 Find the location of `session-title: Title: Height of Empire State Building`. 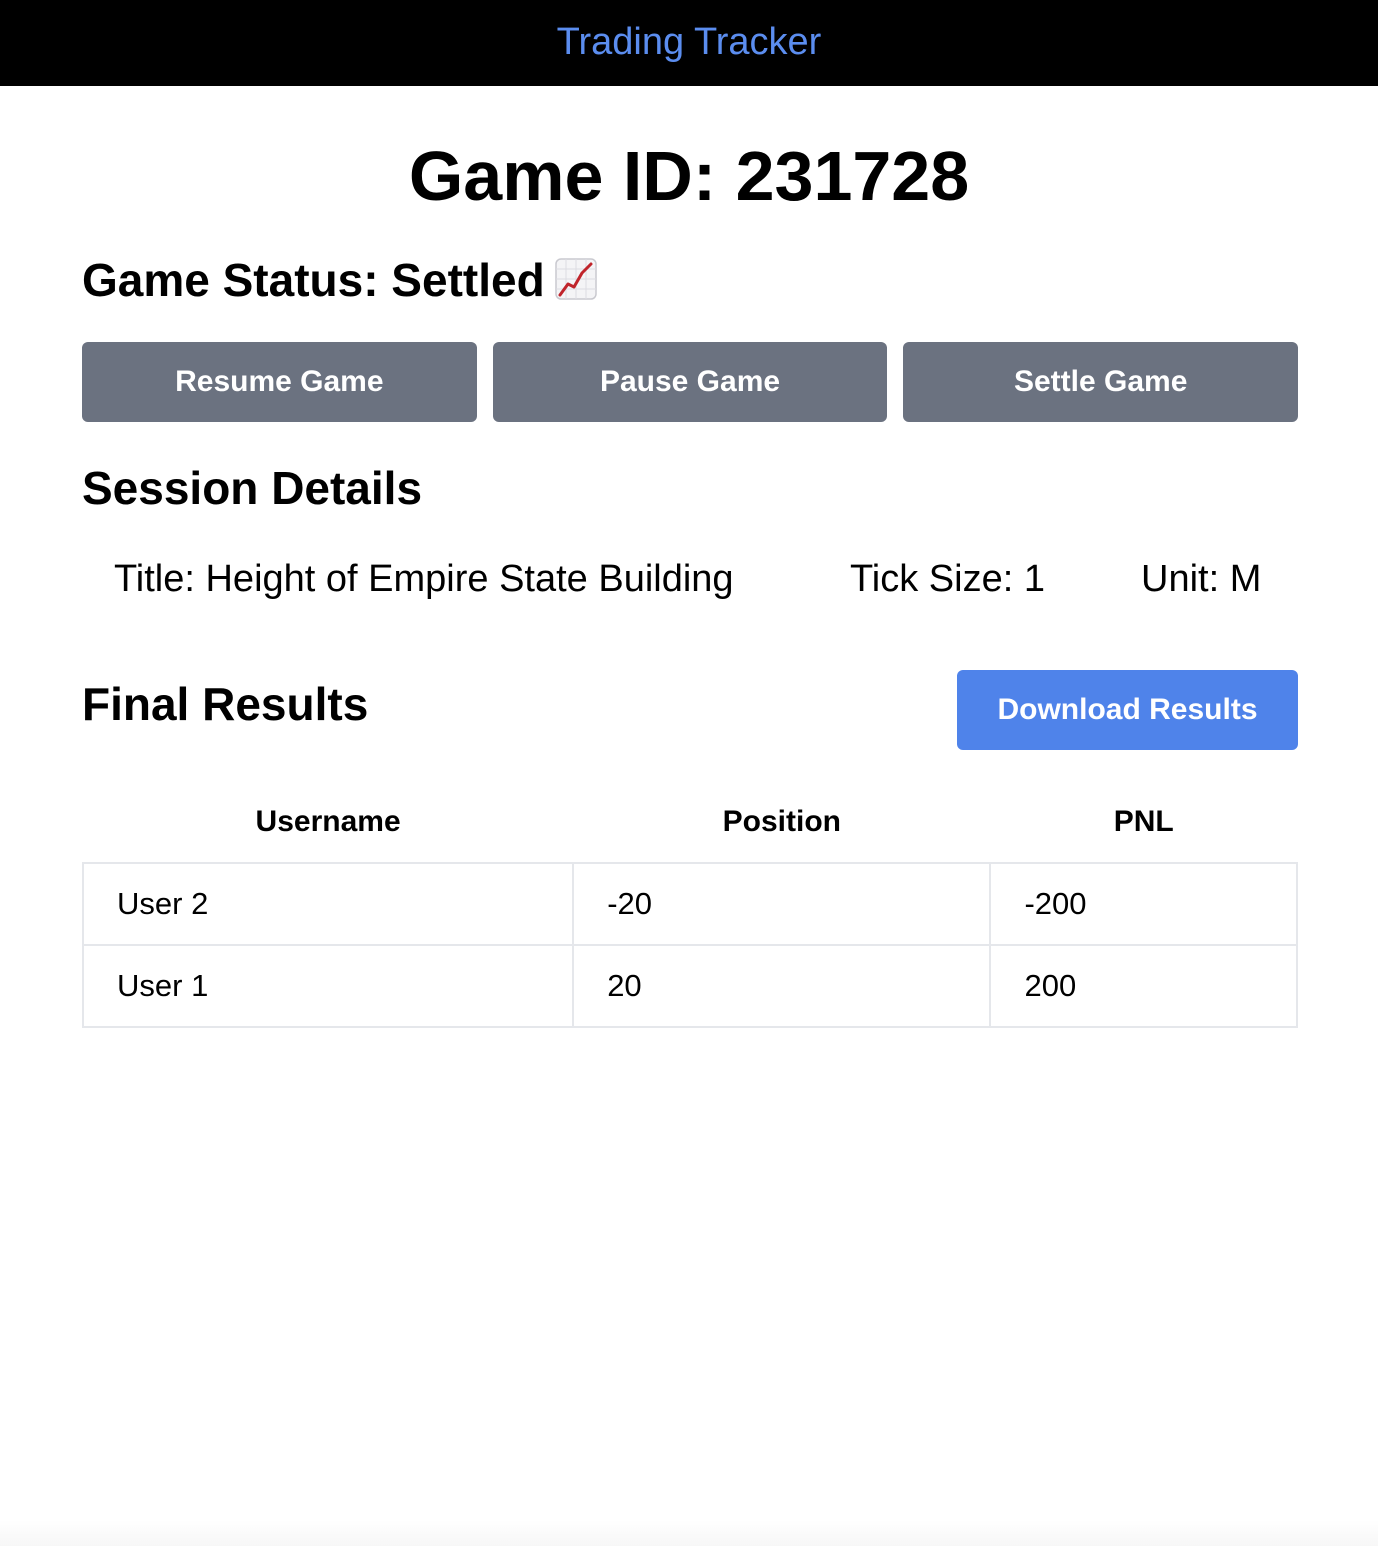

session-title: Title: Height of Empire State Building is located at coordinates (424, 579).